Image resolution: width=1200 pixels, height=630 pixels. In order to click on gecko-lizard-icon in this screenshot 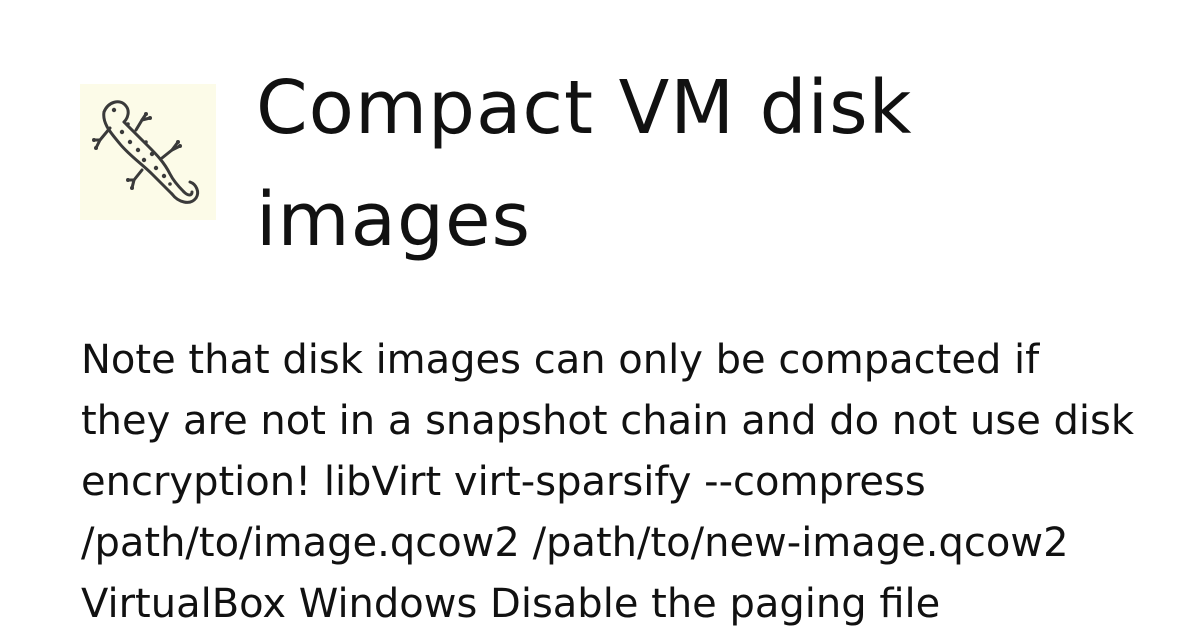, I will do `click(146, 152)`.